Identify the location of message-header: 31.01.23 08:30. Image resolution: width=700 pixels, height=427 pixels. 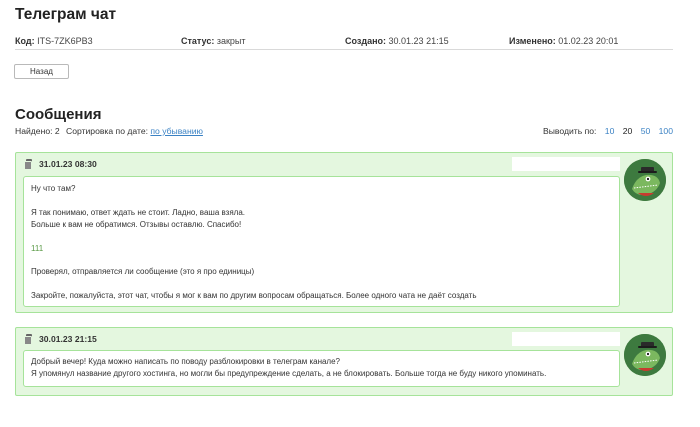
(60, 164).